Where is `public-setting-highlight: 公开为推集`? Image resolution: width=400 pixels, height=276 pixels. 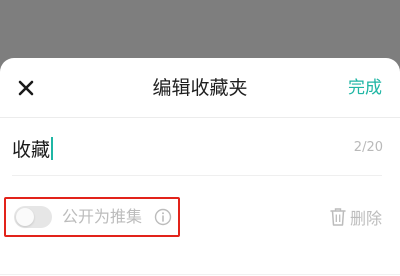
public-setting-highlight: 公开为推集 is located at coordinates (92, 217).